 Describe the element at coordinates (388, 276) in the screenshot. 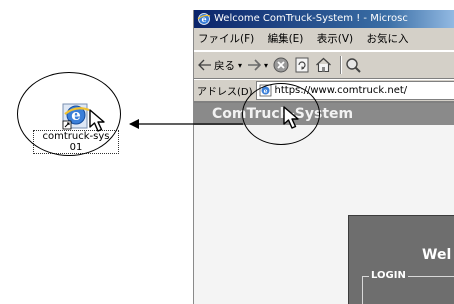

I see `login-label: LOGIN` at that location.